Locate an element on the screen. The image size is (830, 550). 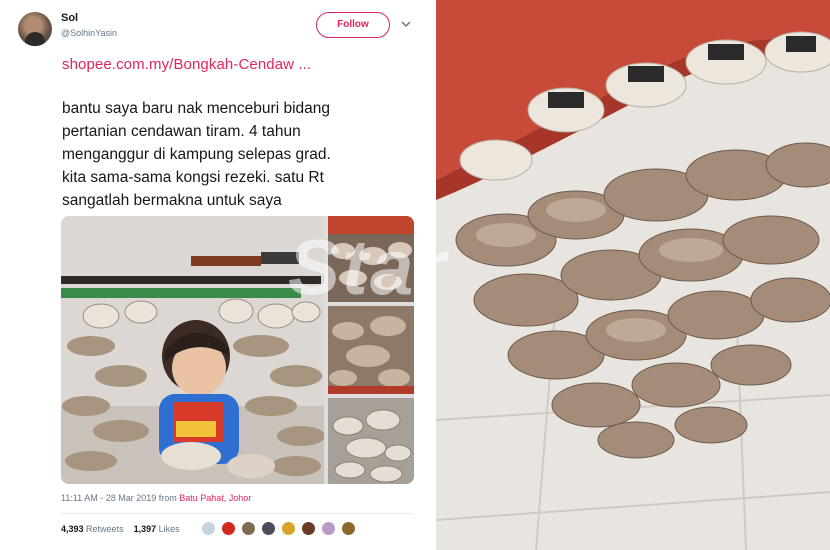
display-name: Sol is located at coordinates (69, 18).